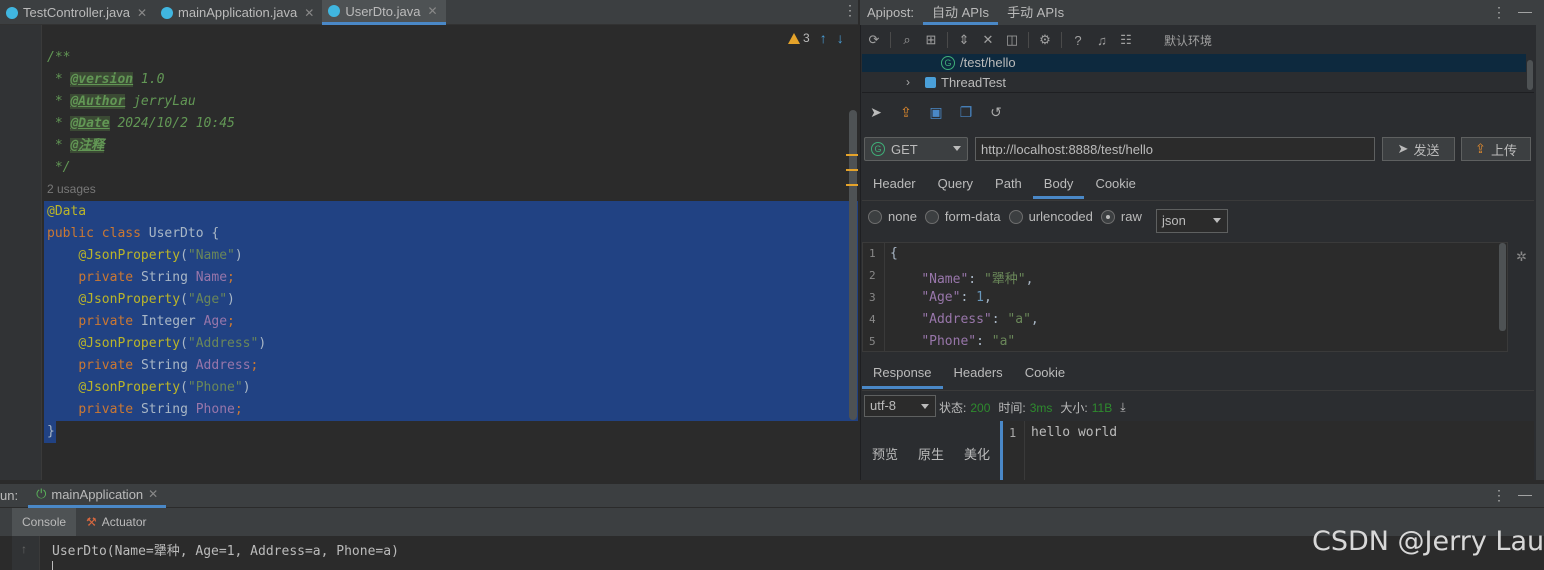  Describe the element at coordinates (1102, 40) in the screenshot. I see `headset-icon: ♫` at that location.